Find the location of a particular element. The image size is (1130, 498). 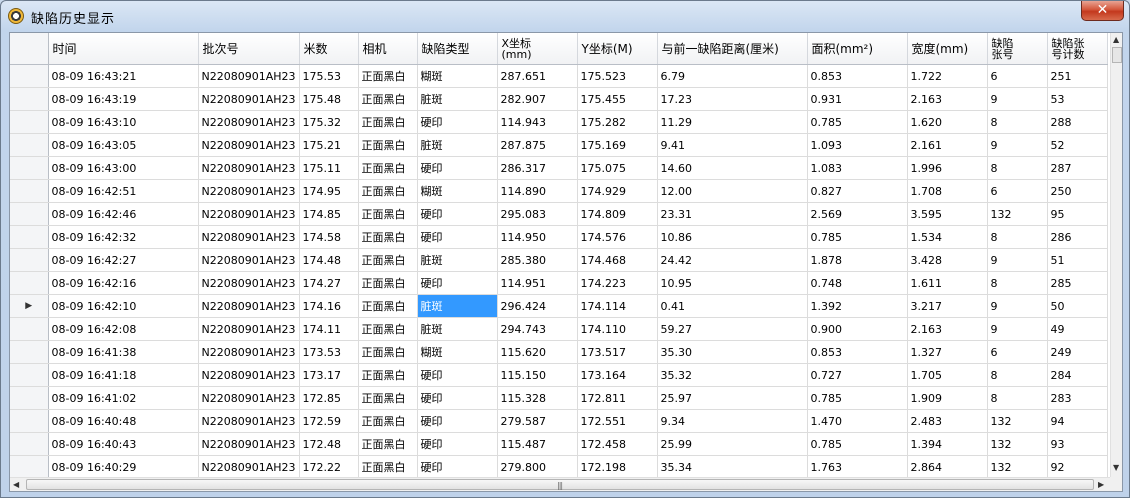

cell-meters: 174.85 is located at coordinates (329, 214).